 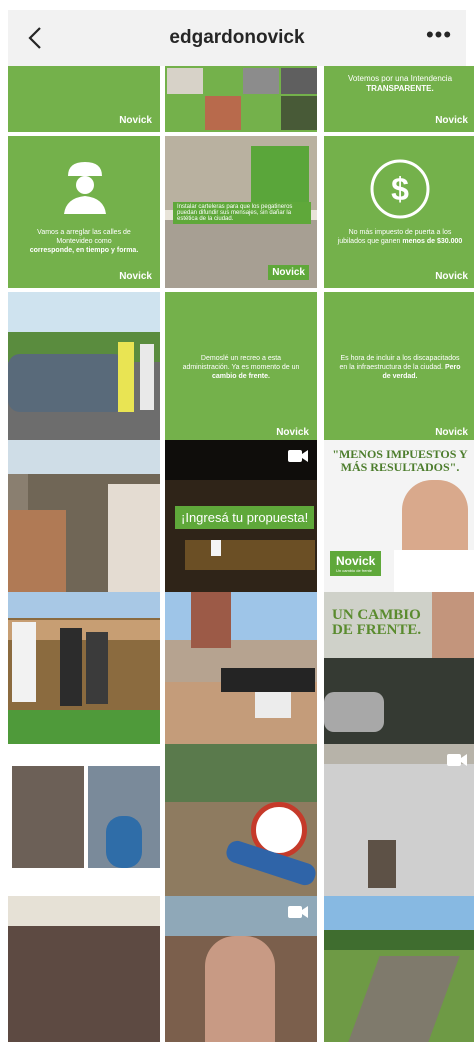 What do you see at coordinates (241, 516) in the screenshot?
I see `post-tile: ¡Ingresá tu propuesta!` at bounding box center [241, 516].